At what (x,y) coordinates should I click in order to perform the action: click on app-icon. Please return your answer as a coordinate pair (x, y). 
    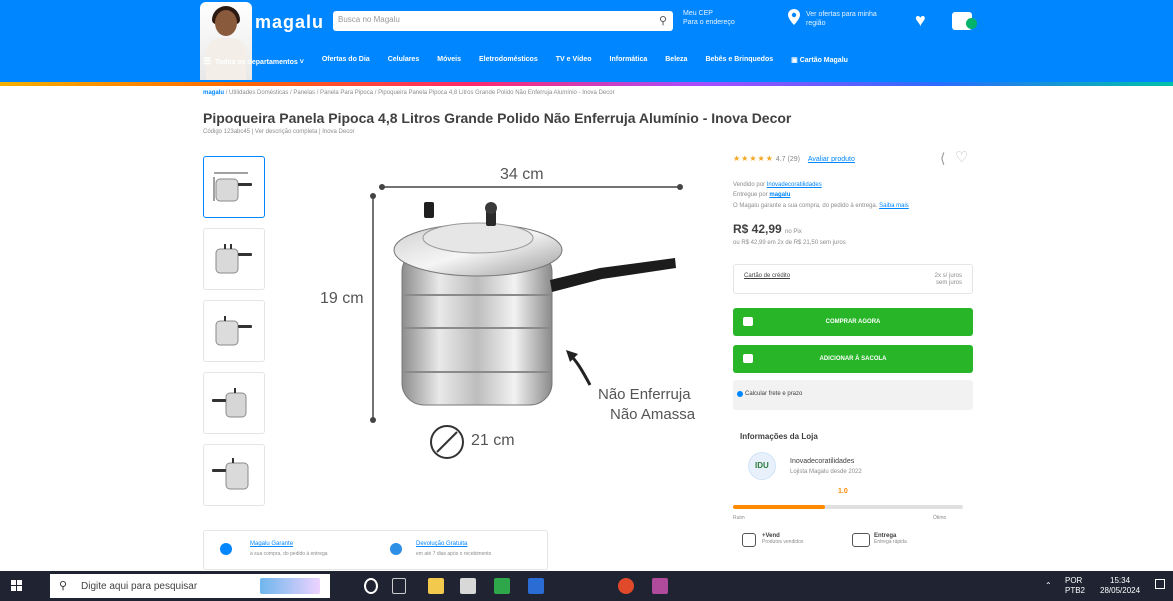
    Looking at the image, I should click on (660, 586).